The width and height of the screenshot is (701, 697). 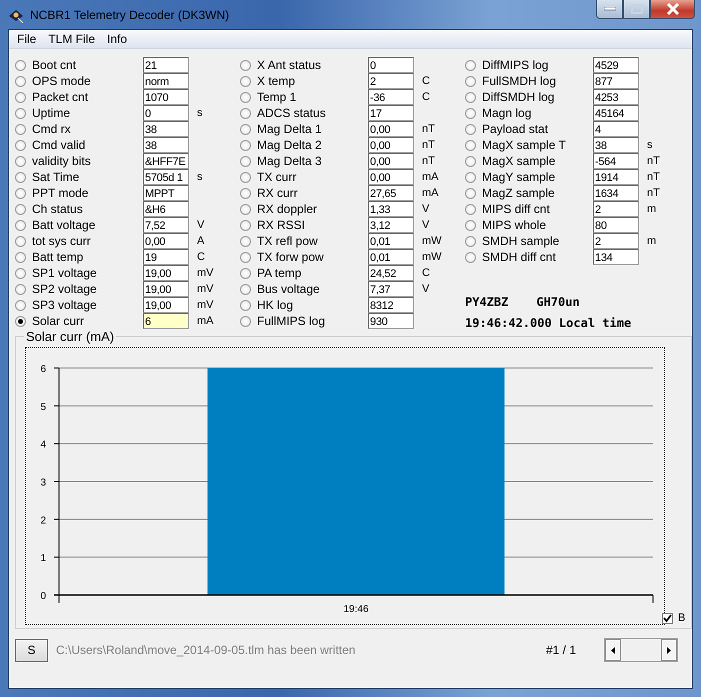 I want to click on value-field: 6, so click(x=166, y=321).